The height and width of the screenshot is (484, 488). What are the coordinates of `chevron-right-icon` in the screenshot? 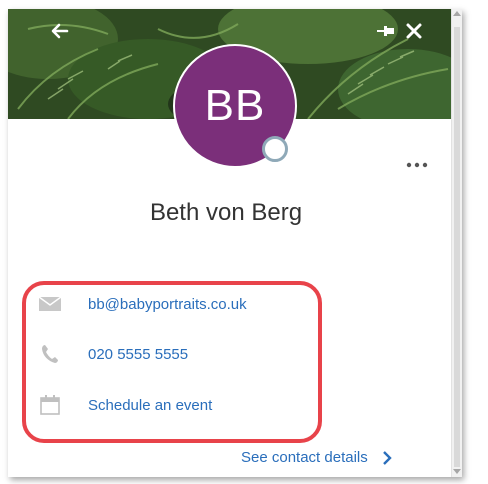 It's located at (387, 457).